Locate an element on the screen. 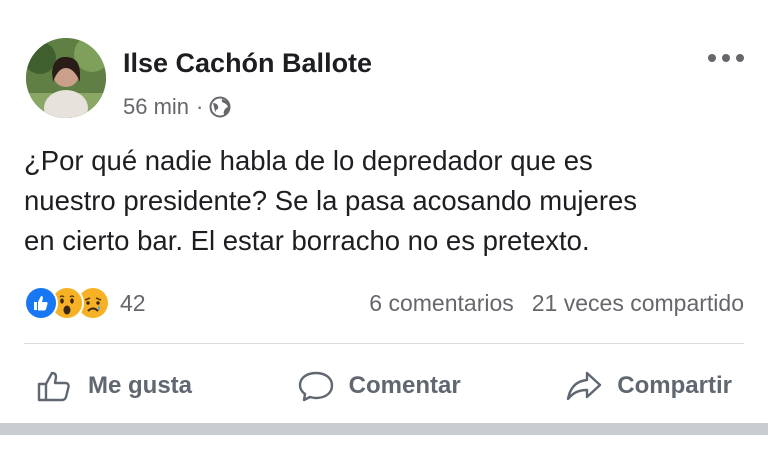  reactions-summary: 42 is located at coordinates (85, 303).